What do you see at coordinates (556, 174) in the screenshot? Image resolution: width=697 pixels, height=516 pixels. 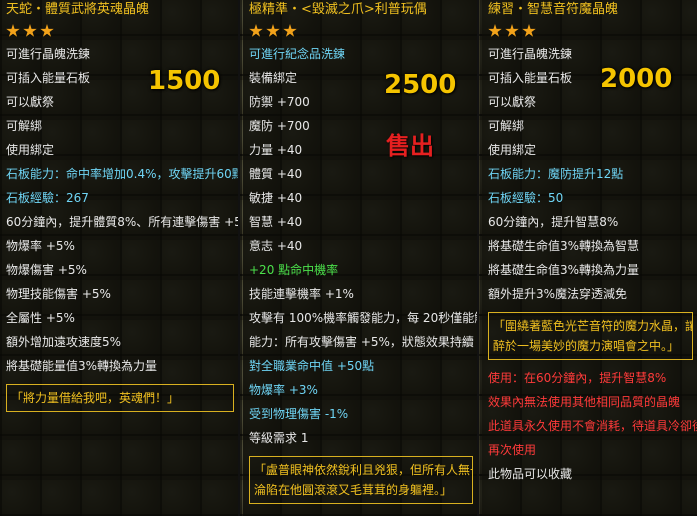 I see `attribute-line: 石板能力：魔防提升12點` at bounding box center [556, 174].